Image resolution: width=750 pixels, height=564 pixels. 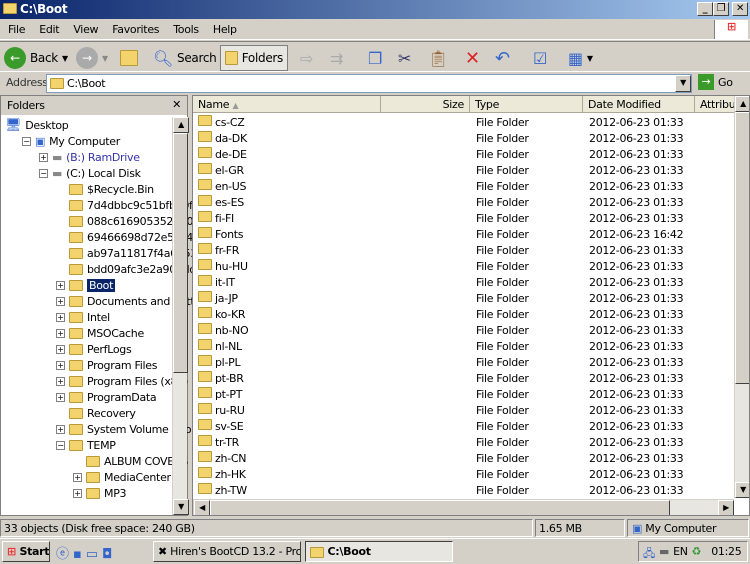 What do you see at coordinates (463, 170) in the screenshot?
I see `file-row: el-GR File Folder 2012-06-23 01:33` at bounding box center [463, 170].